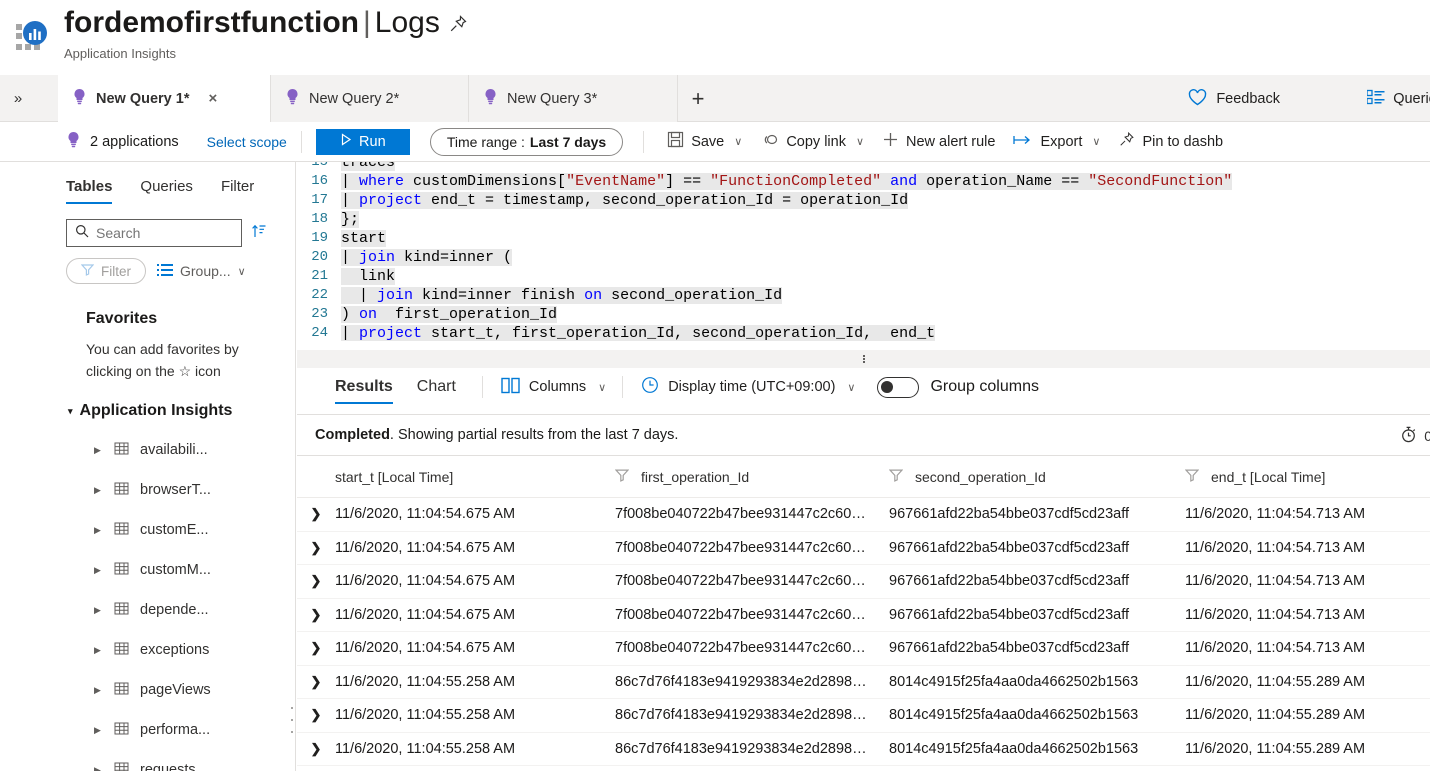 Image resolution: width=1430 pixels, height=771 pixels. Describe the element at coordinates (166, 191) in the screenshot. I see `sidebar-tab-queries: Queries` at that location.